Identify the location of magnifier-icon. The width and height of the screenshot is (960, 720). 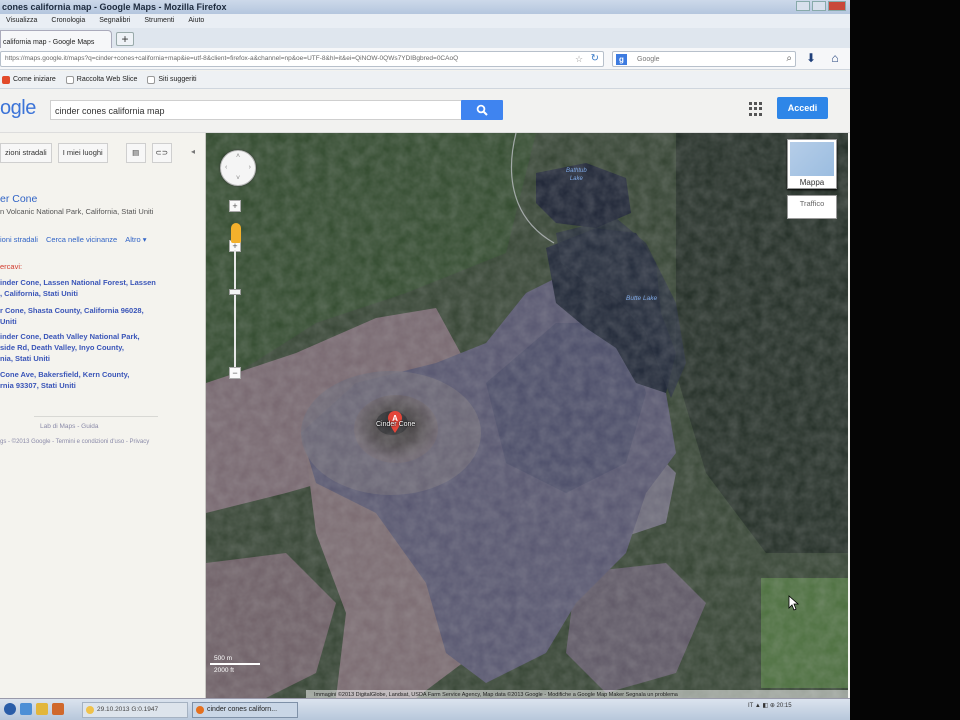
(482, 110).